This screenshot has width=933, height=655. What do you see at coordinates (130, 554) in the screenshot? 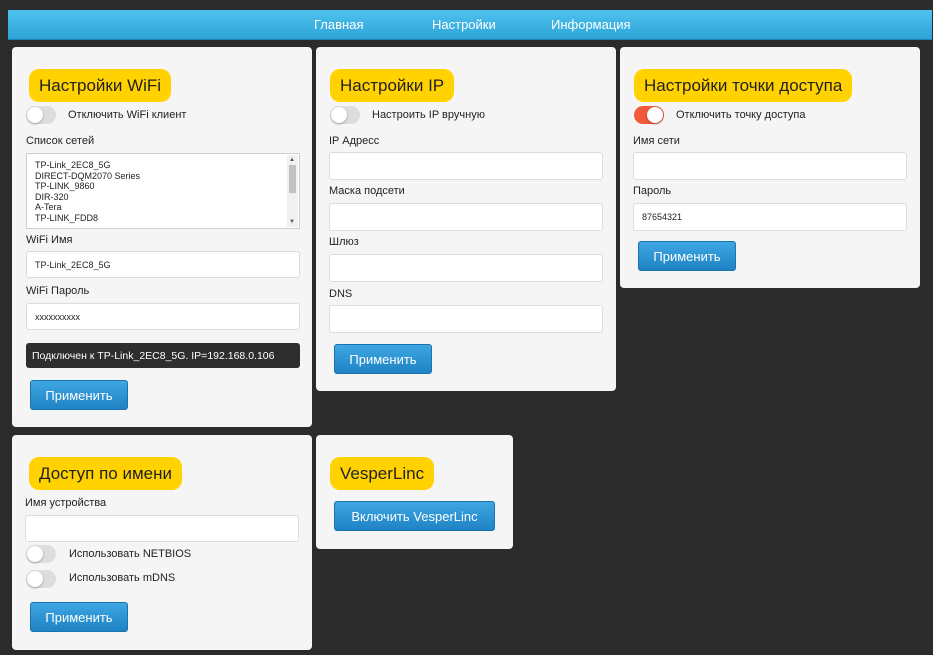
I see `netbios-label: Использовать NETBIOS` at bounding box center [130, 554].